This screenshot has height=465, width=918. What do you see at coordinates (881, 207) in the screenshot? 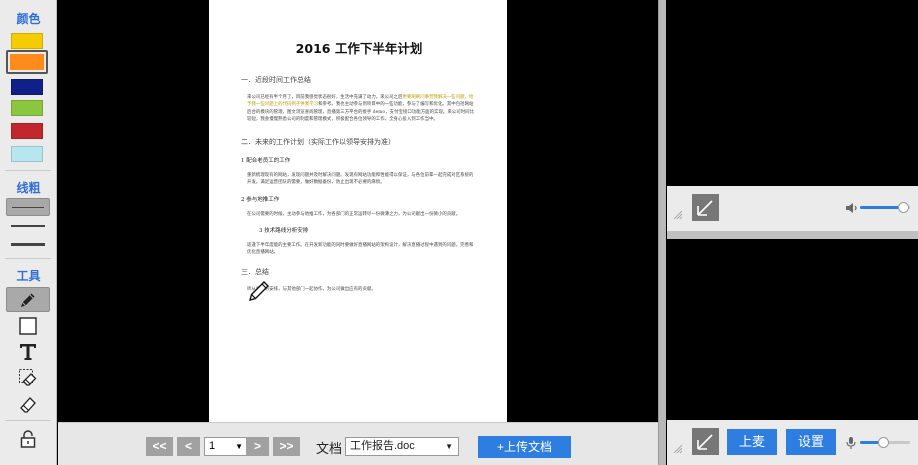
I see `volume-slider-fill` at bounding box center [881, 207].